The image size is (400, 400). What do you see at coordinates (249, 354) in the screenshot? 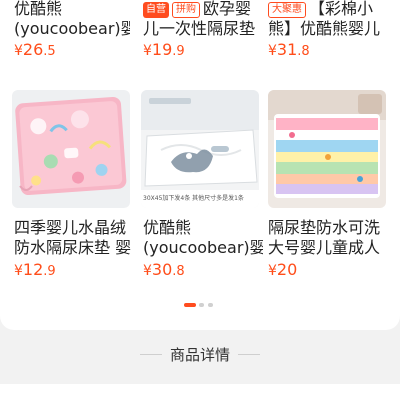
I see `divider-right` at bounding box center [249, 354].